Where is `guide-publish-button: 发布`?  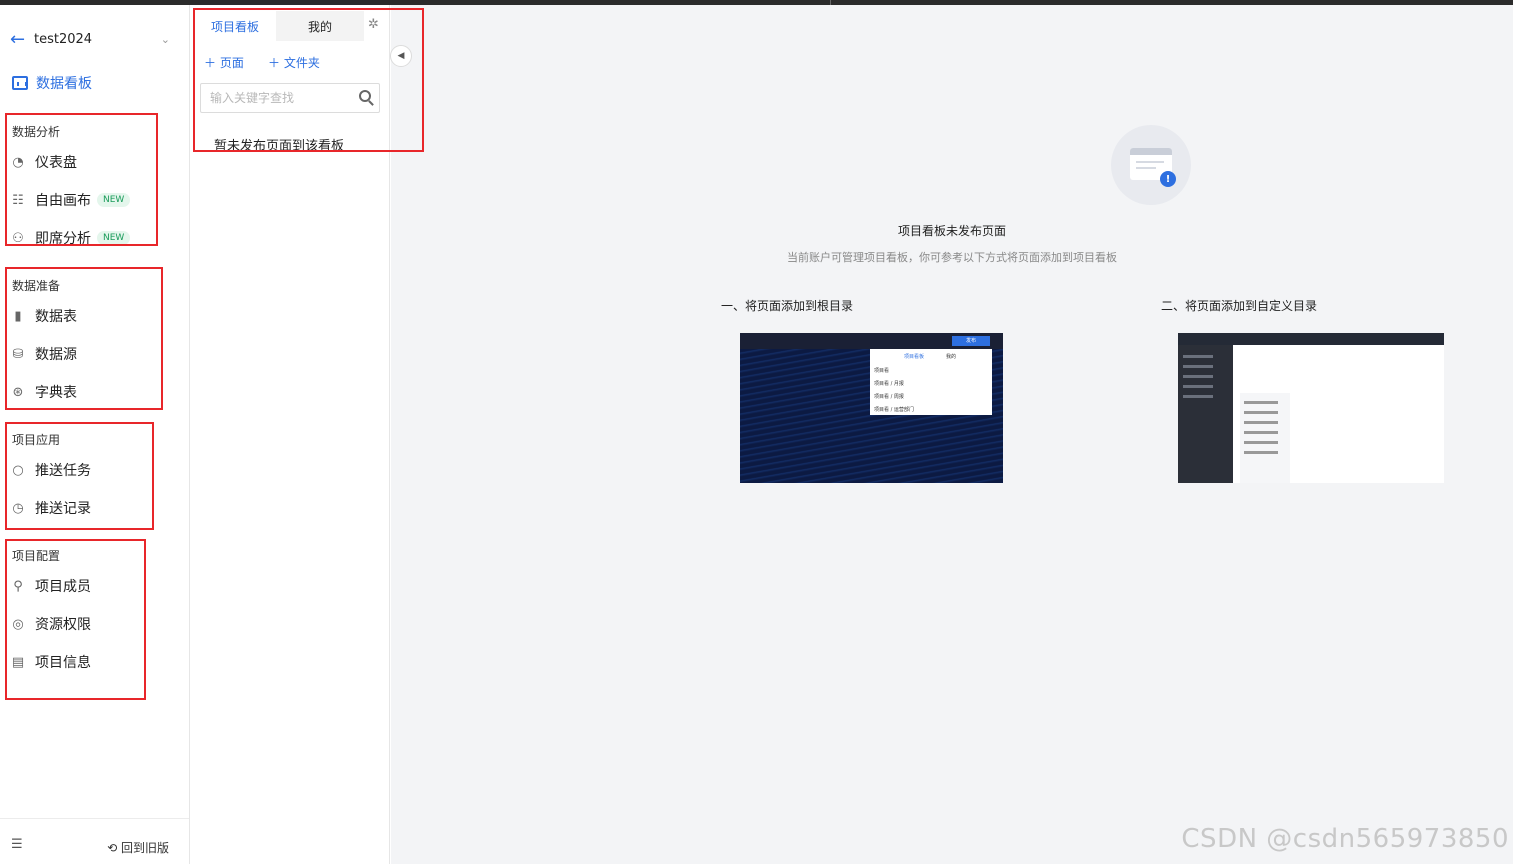 guide-publish-button: 发布 is located at coordinates (971, 341).